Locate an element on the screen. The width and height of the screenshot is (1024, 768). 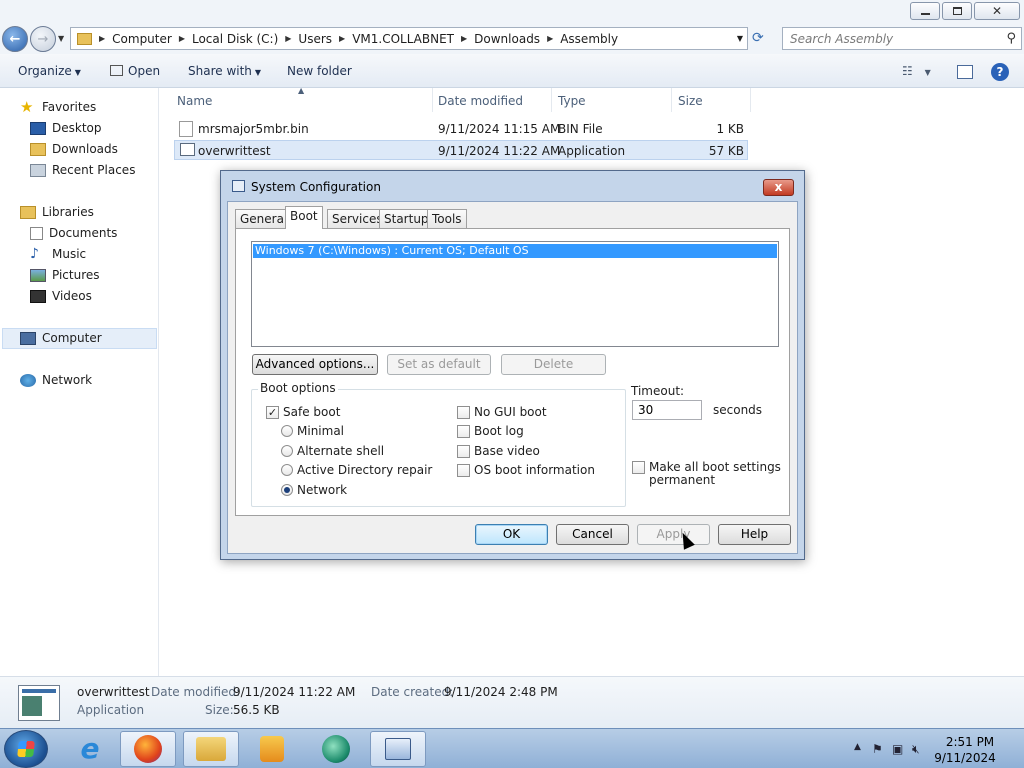
set-as-default-button: Set as default is located at coordinates (439, 364).